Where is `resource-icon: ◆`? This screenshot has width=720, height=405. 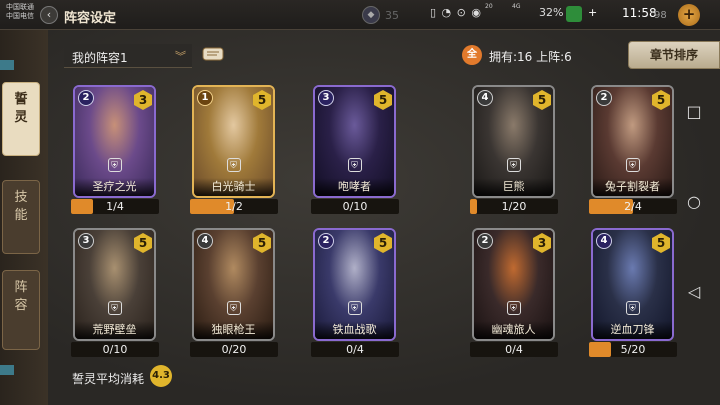 resource-icon: ◆ is located at coordinates (371, 15).